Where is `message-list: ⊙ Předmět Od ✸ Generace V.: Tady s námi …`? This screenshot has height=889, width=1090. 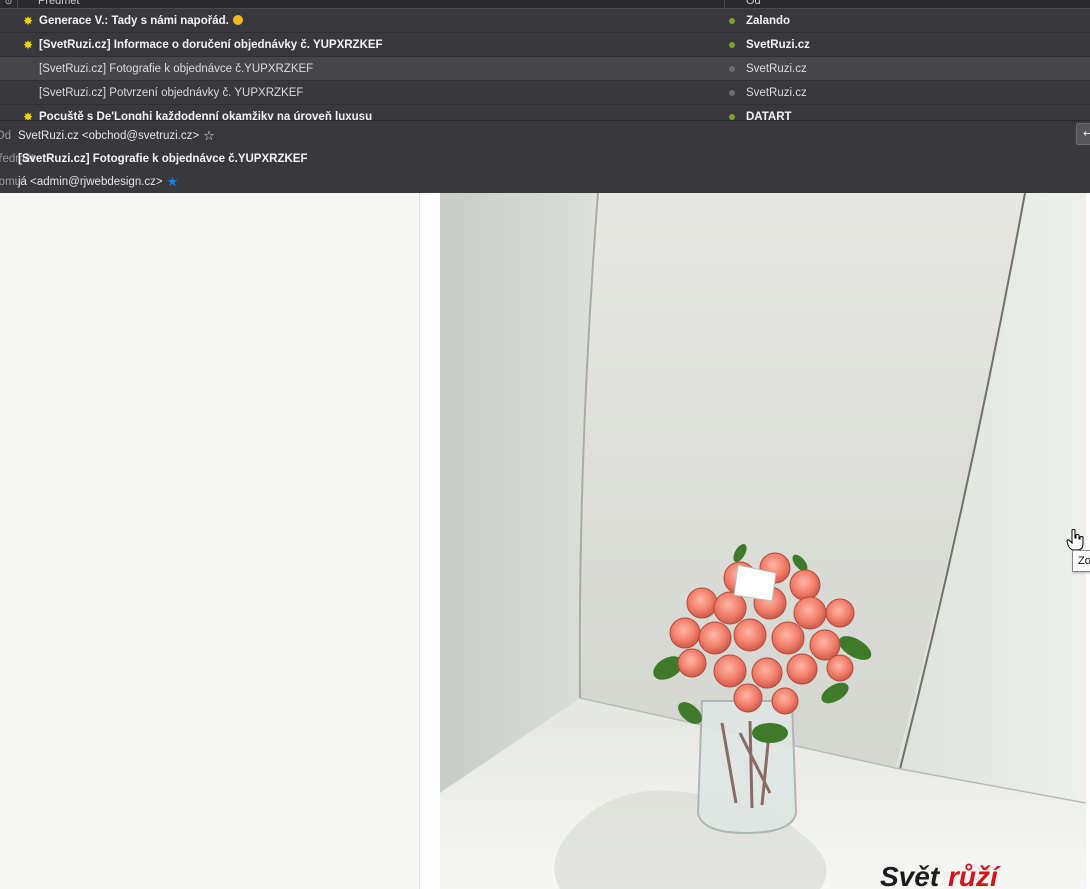
message-list: ⊙ Předmět Od ✸ Generace V.: Tady s námi … is located at coordinates (545, 60).